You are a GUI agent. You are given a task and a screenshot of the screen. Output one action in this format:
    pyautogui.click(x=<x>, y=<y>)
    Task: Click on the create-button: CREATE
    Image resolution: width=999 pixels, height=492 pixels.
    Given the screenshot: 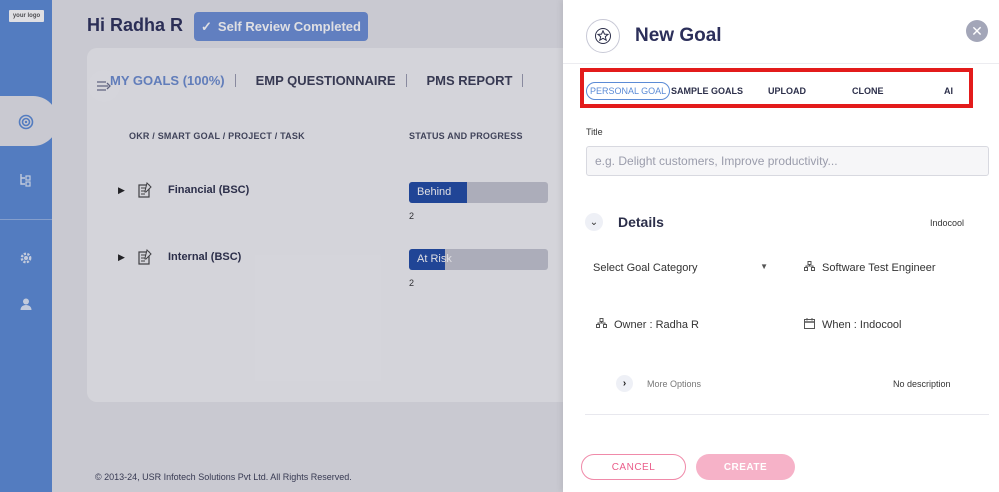 What is the action you would take?
    pyautogui.click(x=745, y=467)
    